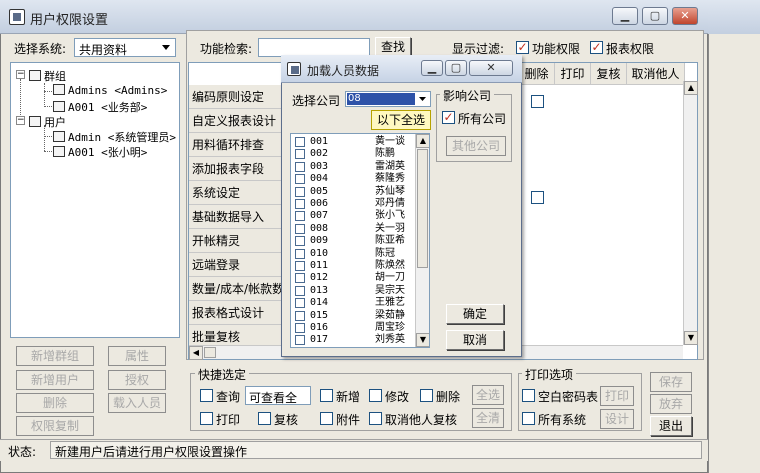  What do you see at coordinates (237, 241) in the screenshot?
I see `function-row: 开帐精灵` at bounding box center [237, 241].